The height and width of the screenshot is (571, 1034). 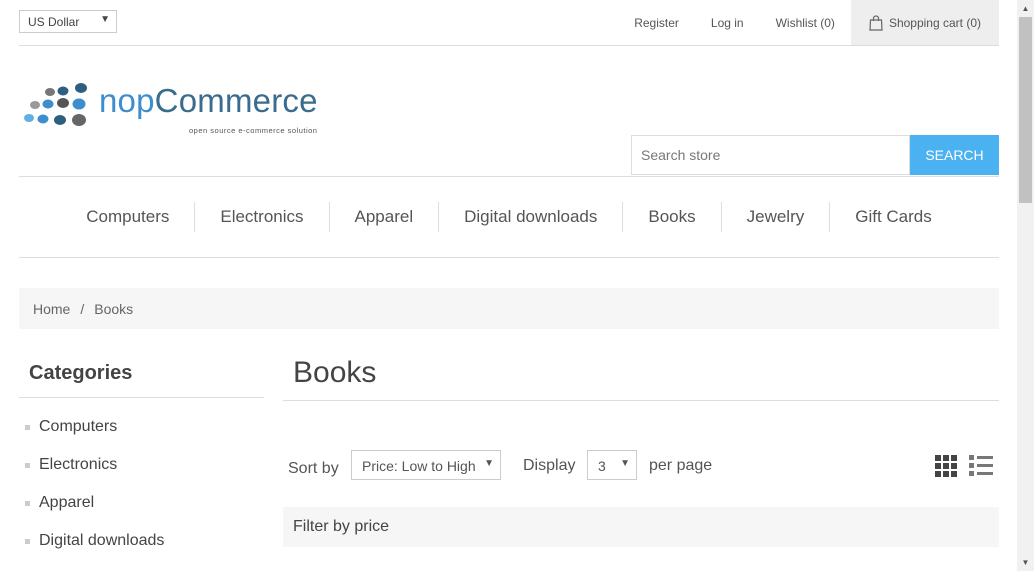 I want to click on currency-value: US Dollar, so click(x=54, y=22).